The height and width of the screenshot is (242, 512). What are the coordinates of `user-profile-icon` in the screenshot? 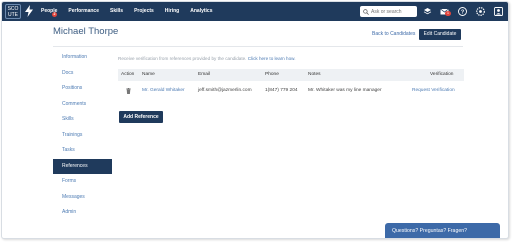 It's located at (498, 11).